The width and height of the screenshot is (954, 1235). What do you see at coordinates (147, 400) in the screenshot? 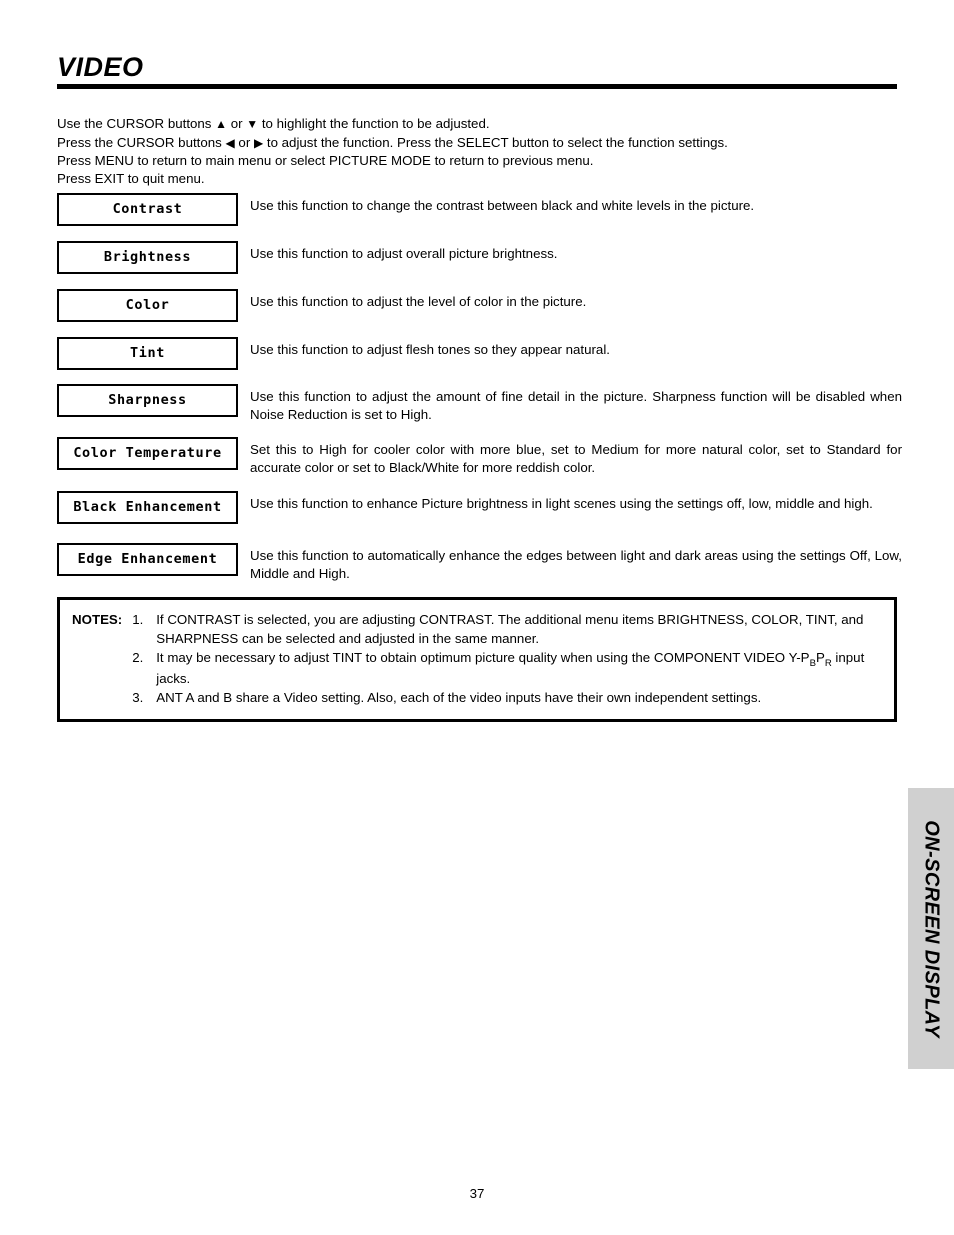
I see `menu-button-sharpness: Sharpness` at bounding box center [147, 400].